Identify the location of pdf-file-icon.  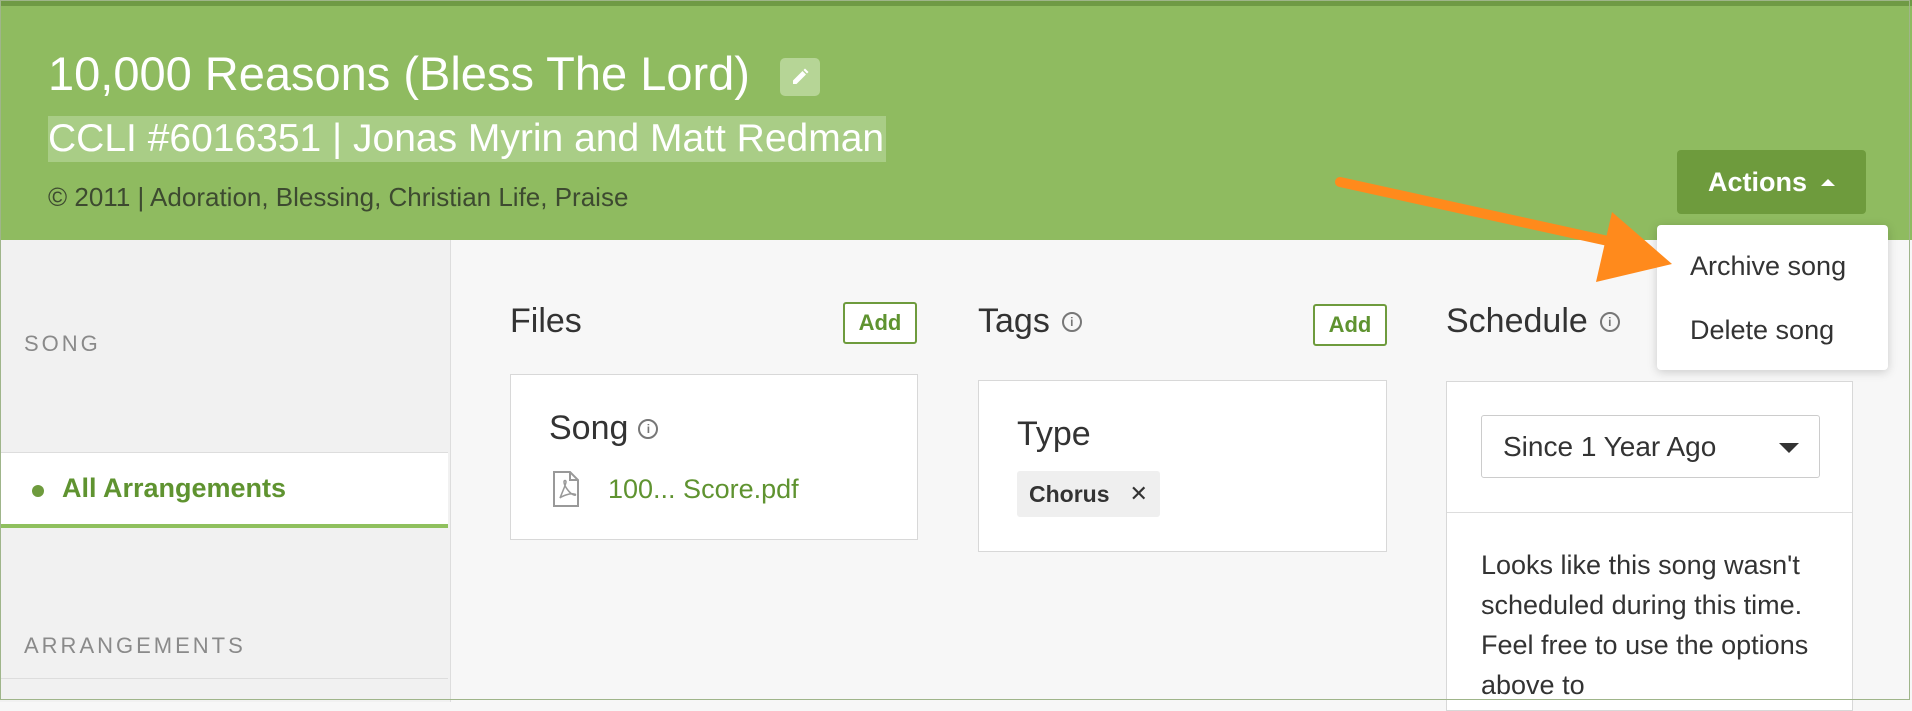
(566, 489).